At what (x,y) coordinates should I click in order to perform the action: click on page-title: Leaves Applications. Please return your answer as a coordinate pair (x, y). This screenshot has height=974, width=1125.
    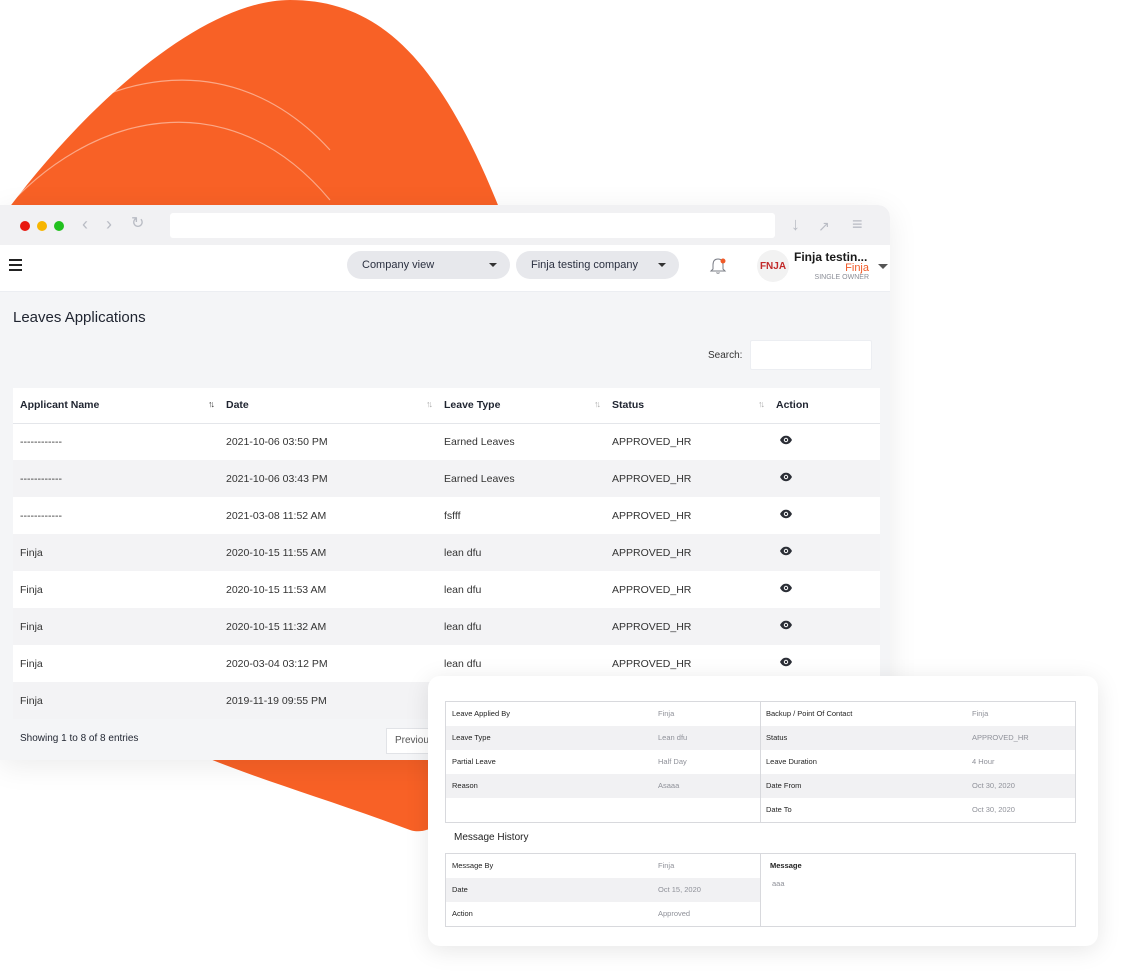
    Looking at the image, I should click on (79, 317).